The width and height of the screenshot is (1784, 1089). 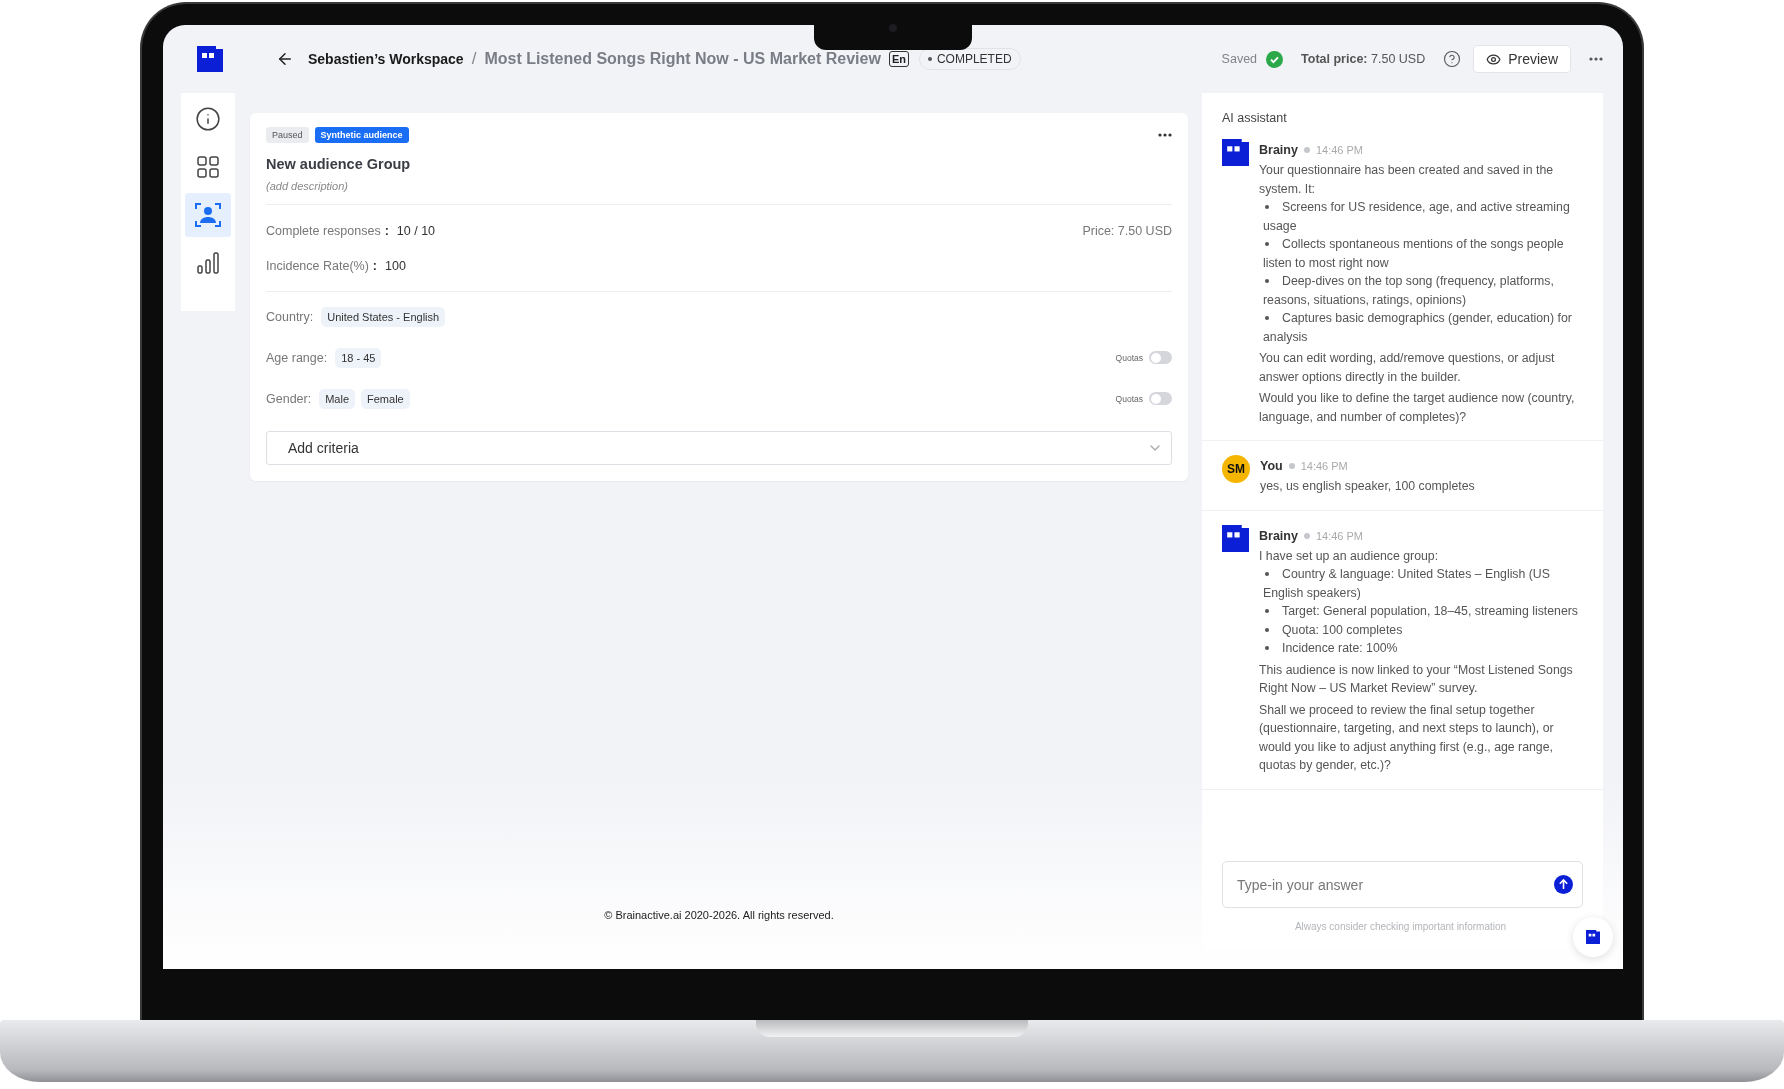 What do you see at coordinates (297, 357) in the screenshot?
I see `criteria-label: Age range:` at bounding box center [297, 357].